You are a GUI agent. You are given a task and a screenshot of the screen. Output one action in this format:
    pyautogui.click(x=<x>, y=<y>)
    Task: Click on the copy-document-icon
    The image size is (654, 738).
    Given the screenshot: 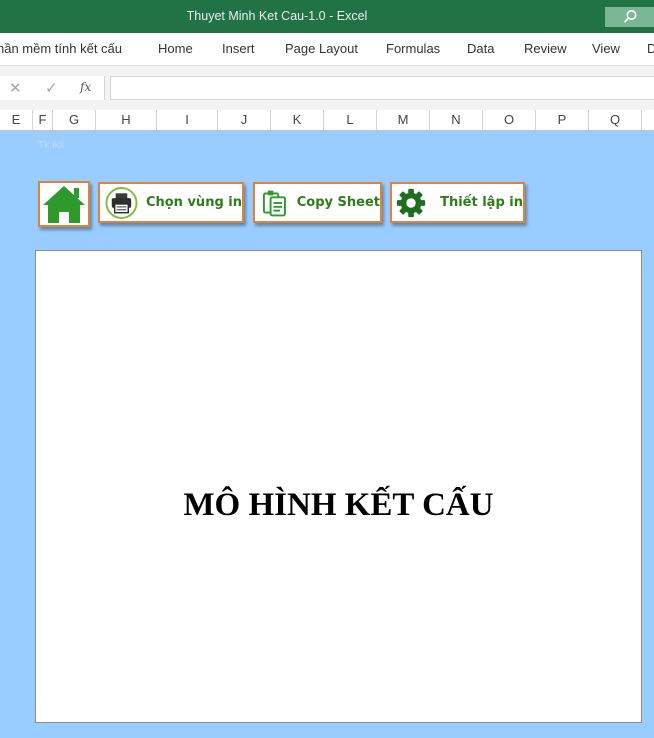 What is the action you would take?
    pyautogui.click(x=274, y=203)
    